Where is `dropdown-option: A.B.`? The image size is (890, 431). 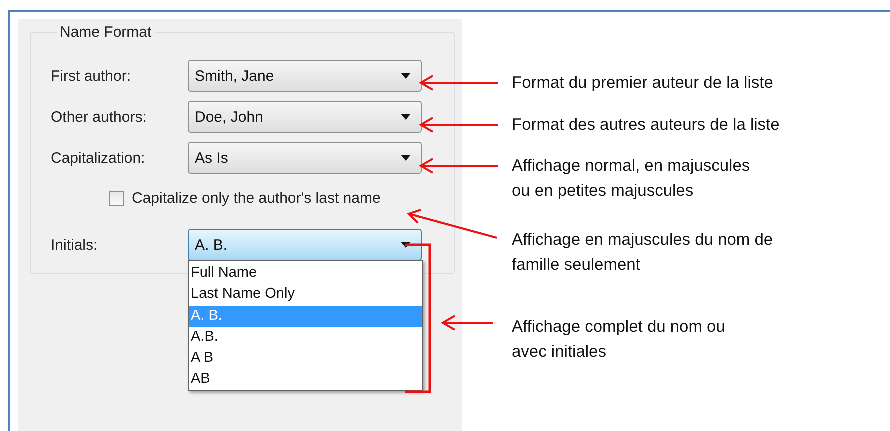
dropdown-option: A.B. is located at coordinates (305, 337).